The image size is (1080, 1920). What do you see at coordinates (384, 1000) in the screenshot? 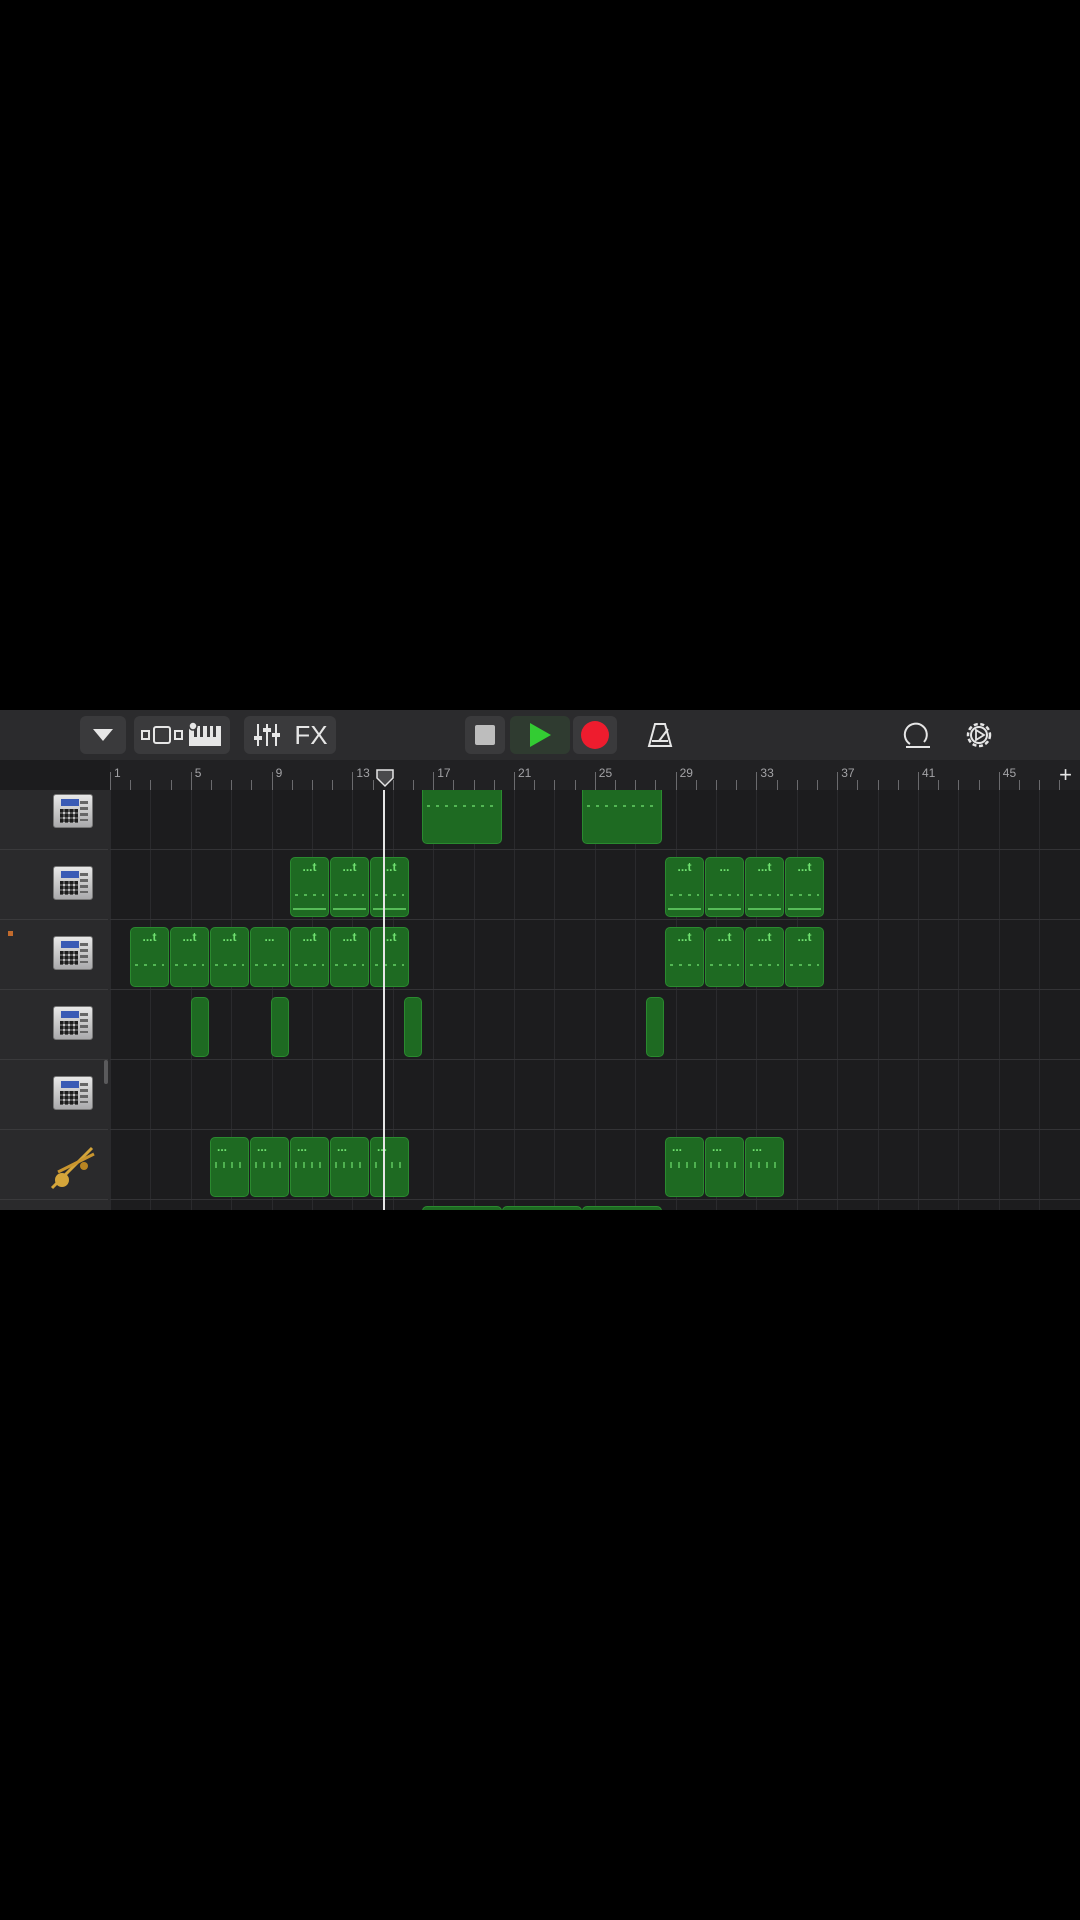
I see `playhead` at bounding box center [384, 1000].